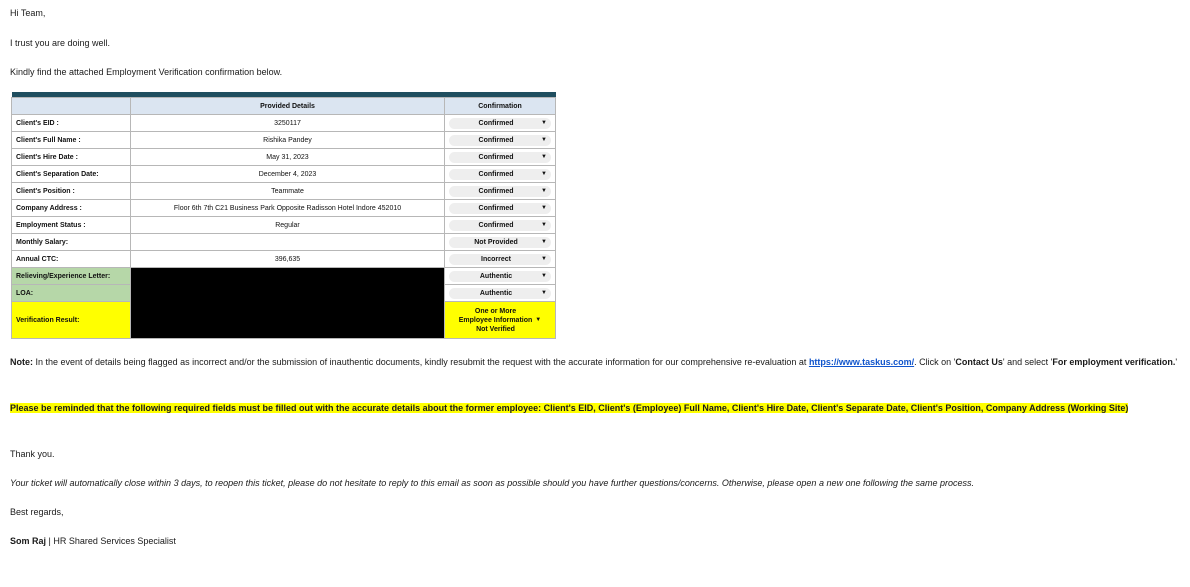 This screenshot has height=587, width=1190. I want to click on table-header-row: Provided Details Confirmation, so click(283, 106).